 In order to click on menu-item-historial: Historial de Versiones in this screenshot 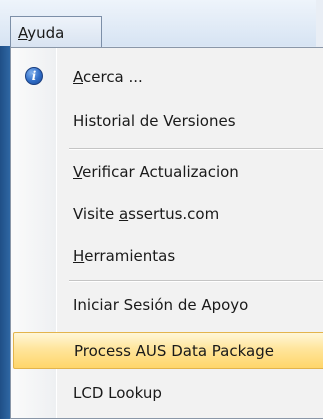, I will do `click(167, 120)`.